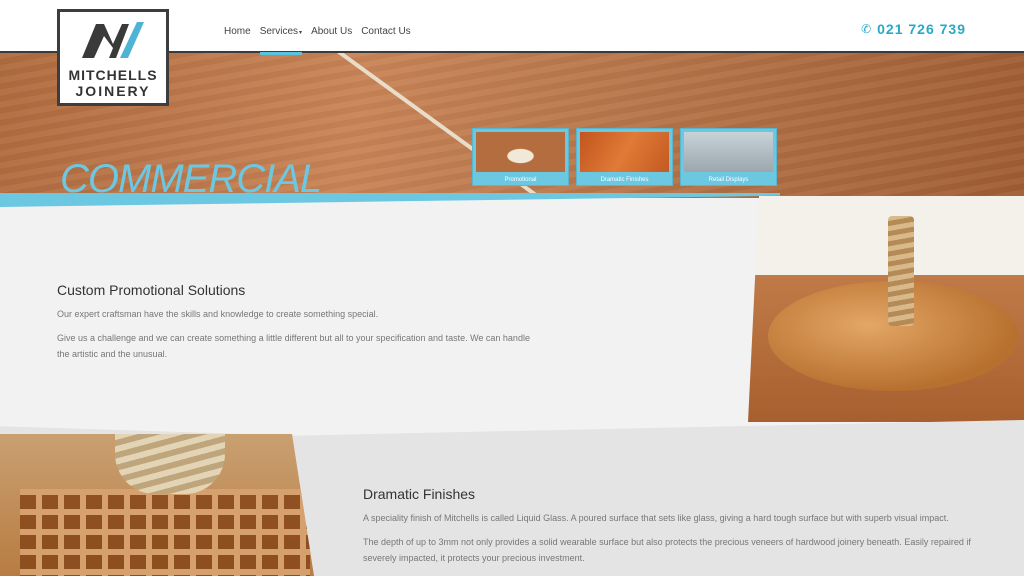 The width and height of the screenshot is (1024, 576). What do you see at coordinates (151, 290) in the screenshot?
I see `section-heading-promotional: Custom Promotional Solutions` at bounding box center [151, 290].